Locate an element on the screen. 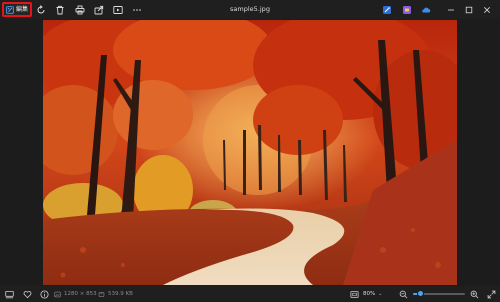 The image size is (500, 302). clipchamp-icon is located at coordinates (407, 10).